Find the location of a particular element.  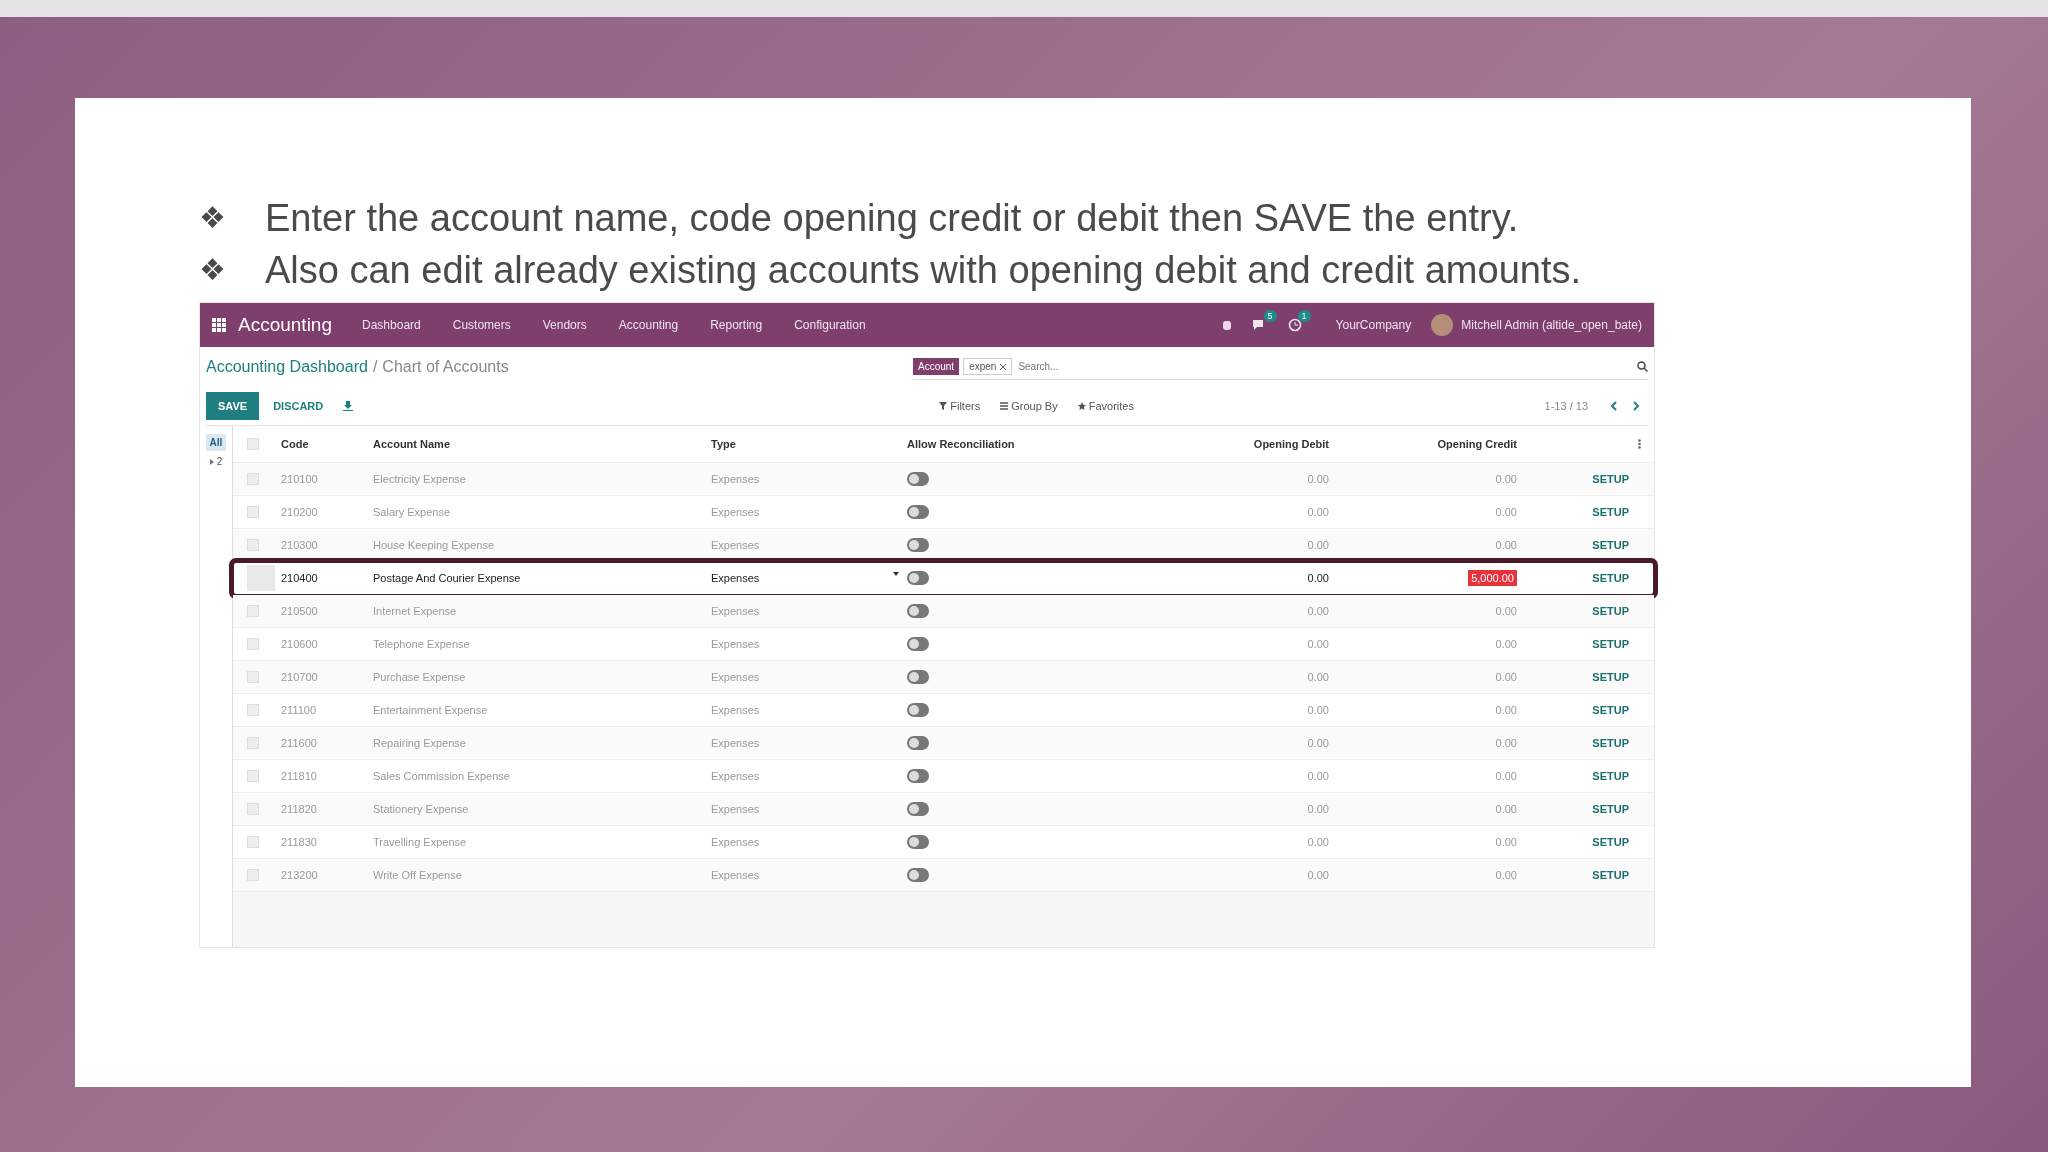

download-icon is located at coordinates (348, 406).